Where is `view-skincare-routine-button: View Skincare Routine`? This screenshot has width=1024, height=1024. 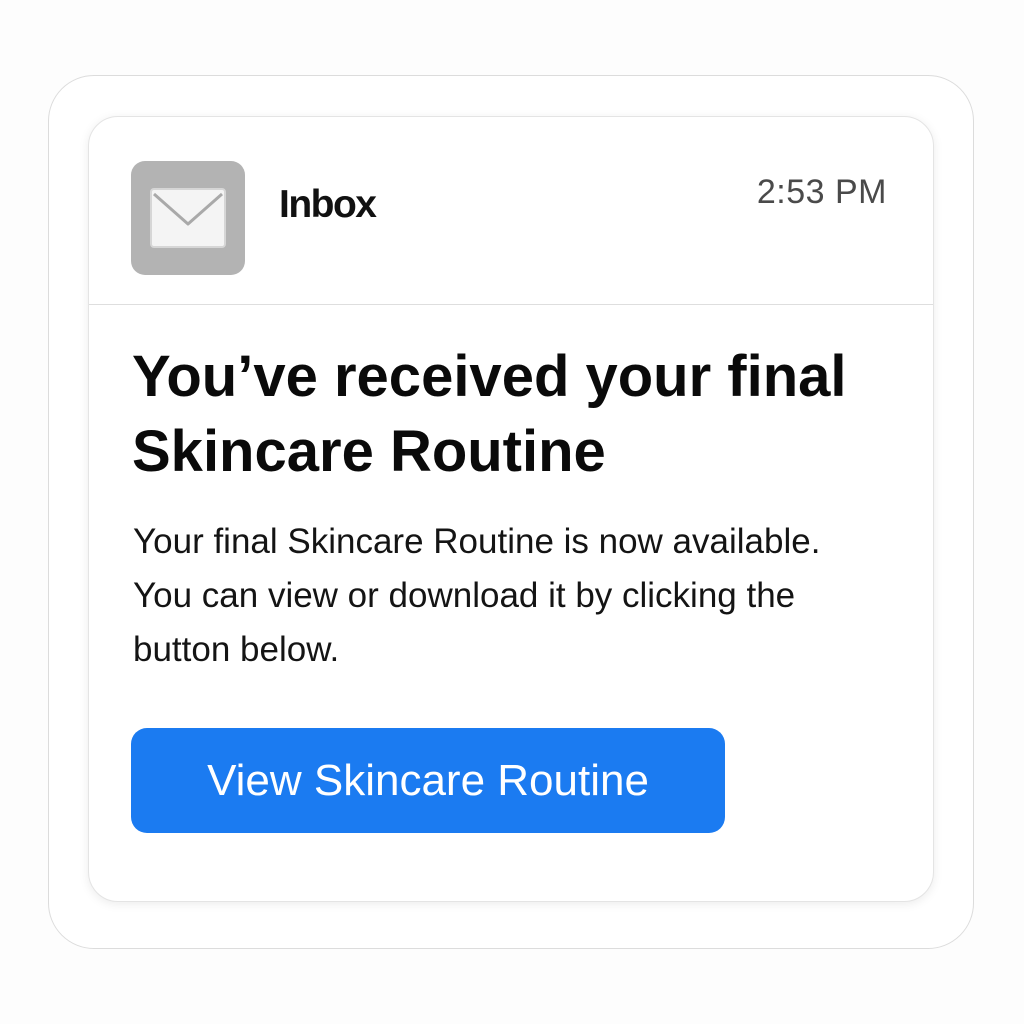
view-skincare-routine-button: View Skincare Routine is located at coordinates (428, 780).